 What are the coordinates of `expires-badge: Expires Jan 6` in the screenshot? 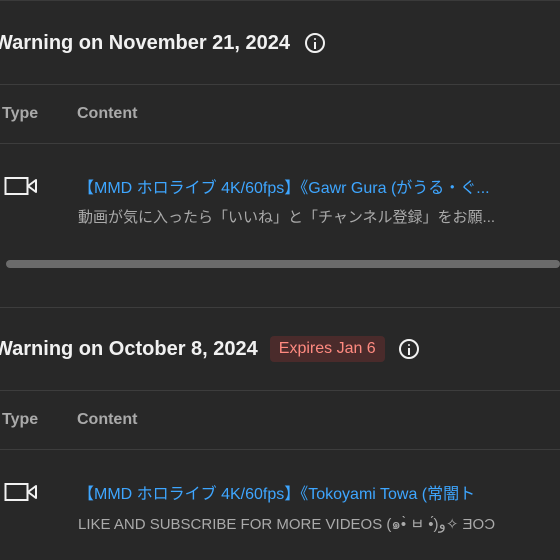 It's located at (327, 349).